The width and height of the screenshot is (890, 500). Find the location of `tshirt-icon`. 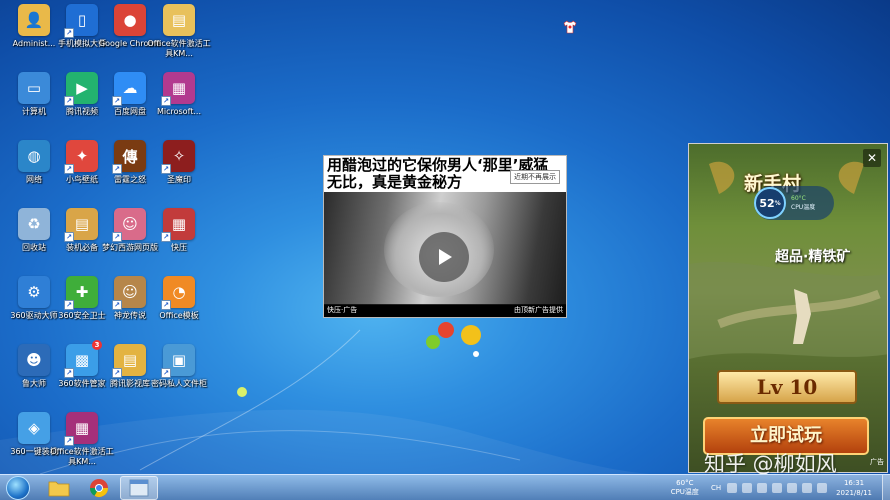

tshirt-icon is located at coordinates (570, 27).